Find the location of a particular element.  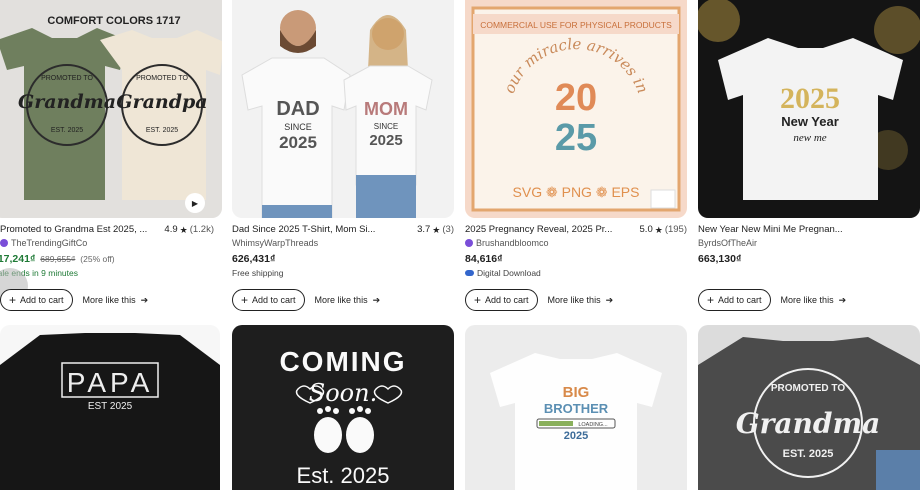

image-text: new me is located at coordinates (809, 138).